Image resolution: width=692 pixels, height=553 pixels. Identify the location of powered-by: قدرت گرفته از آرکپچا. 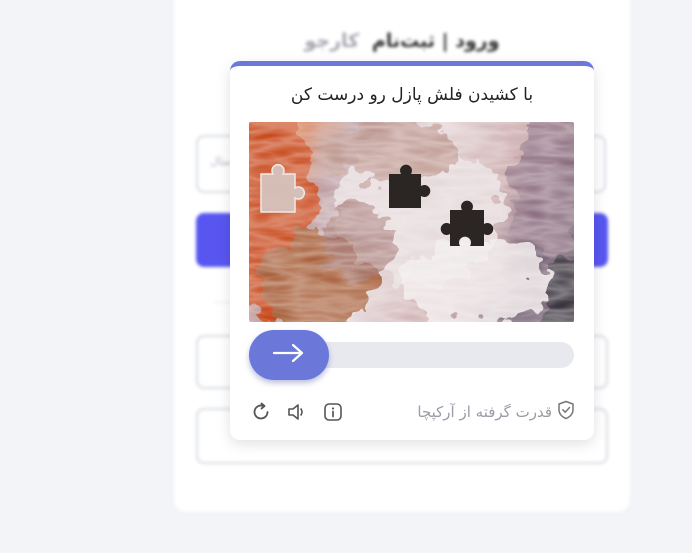
(496, 412).